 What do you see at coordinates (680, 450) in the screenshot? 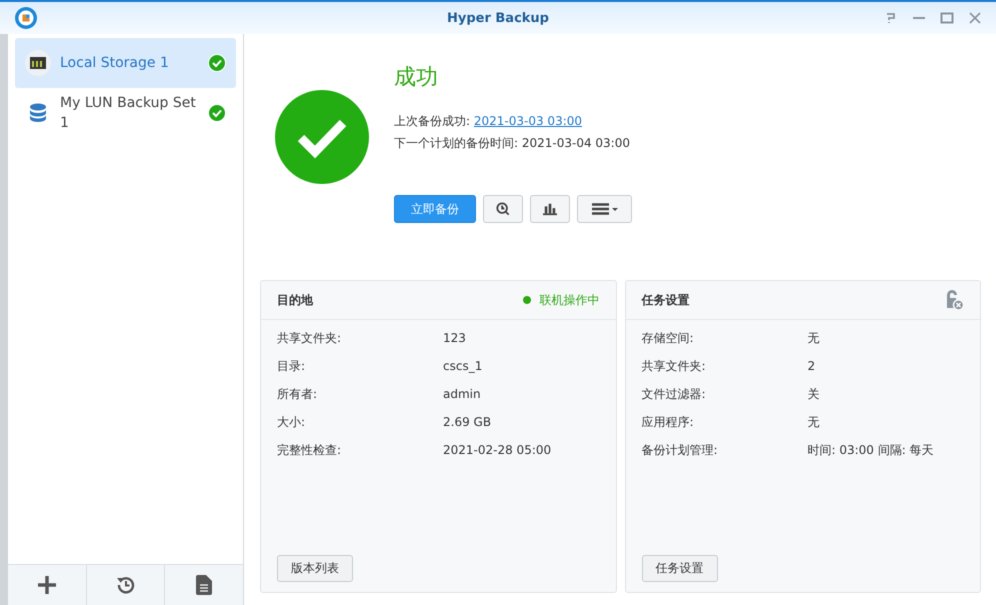
I see `field-label: 备份计划管理:` at bounding box center [680, 450].